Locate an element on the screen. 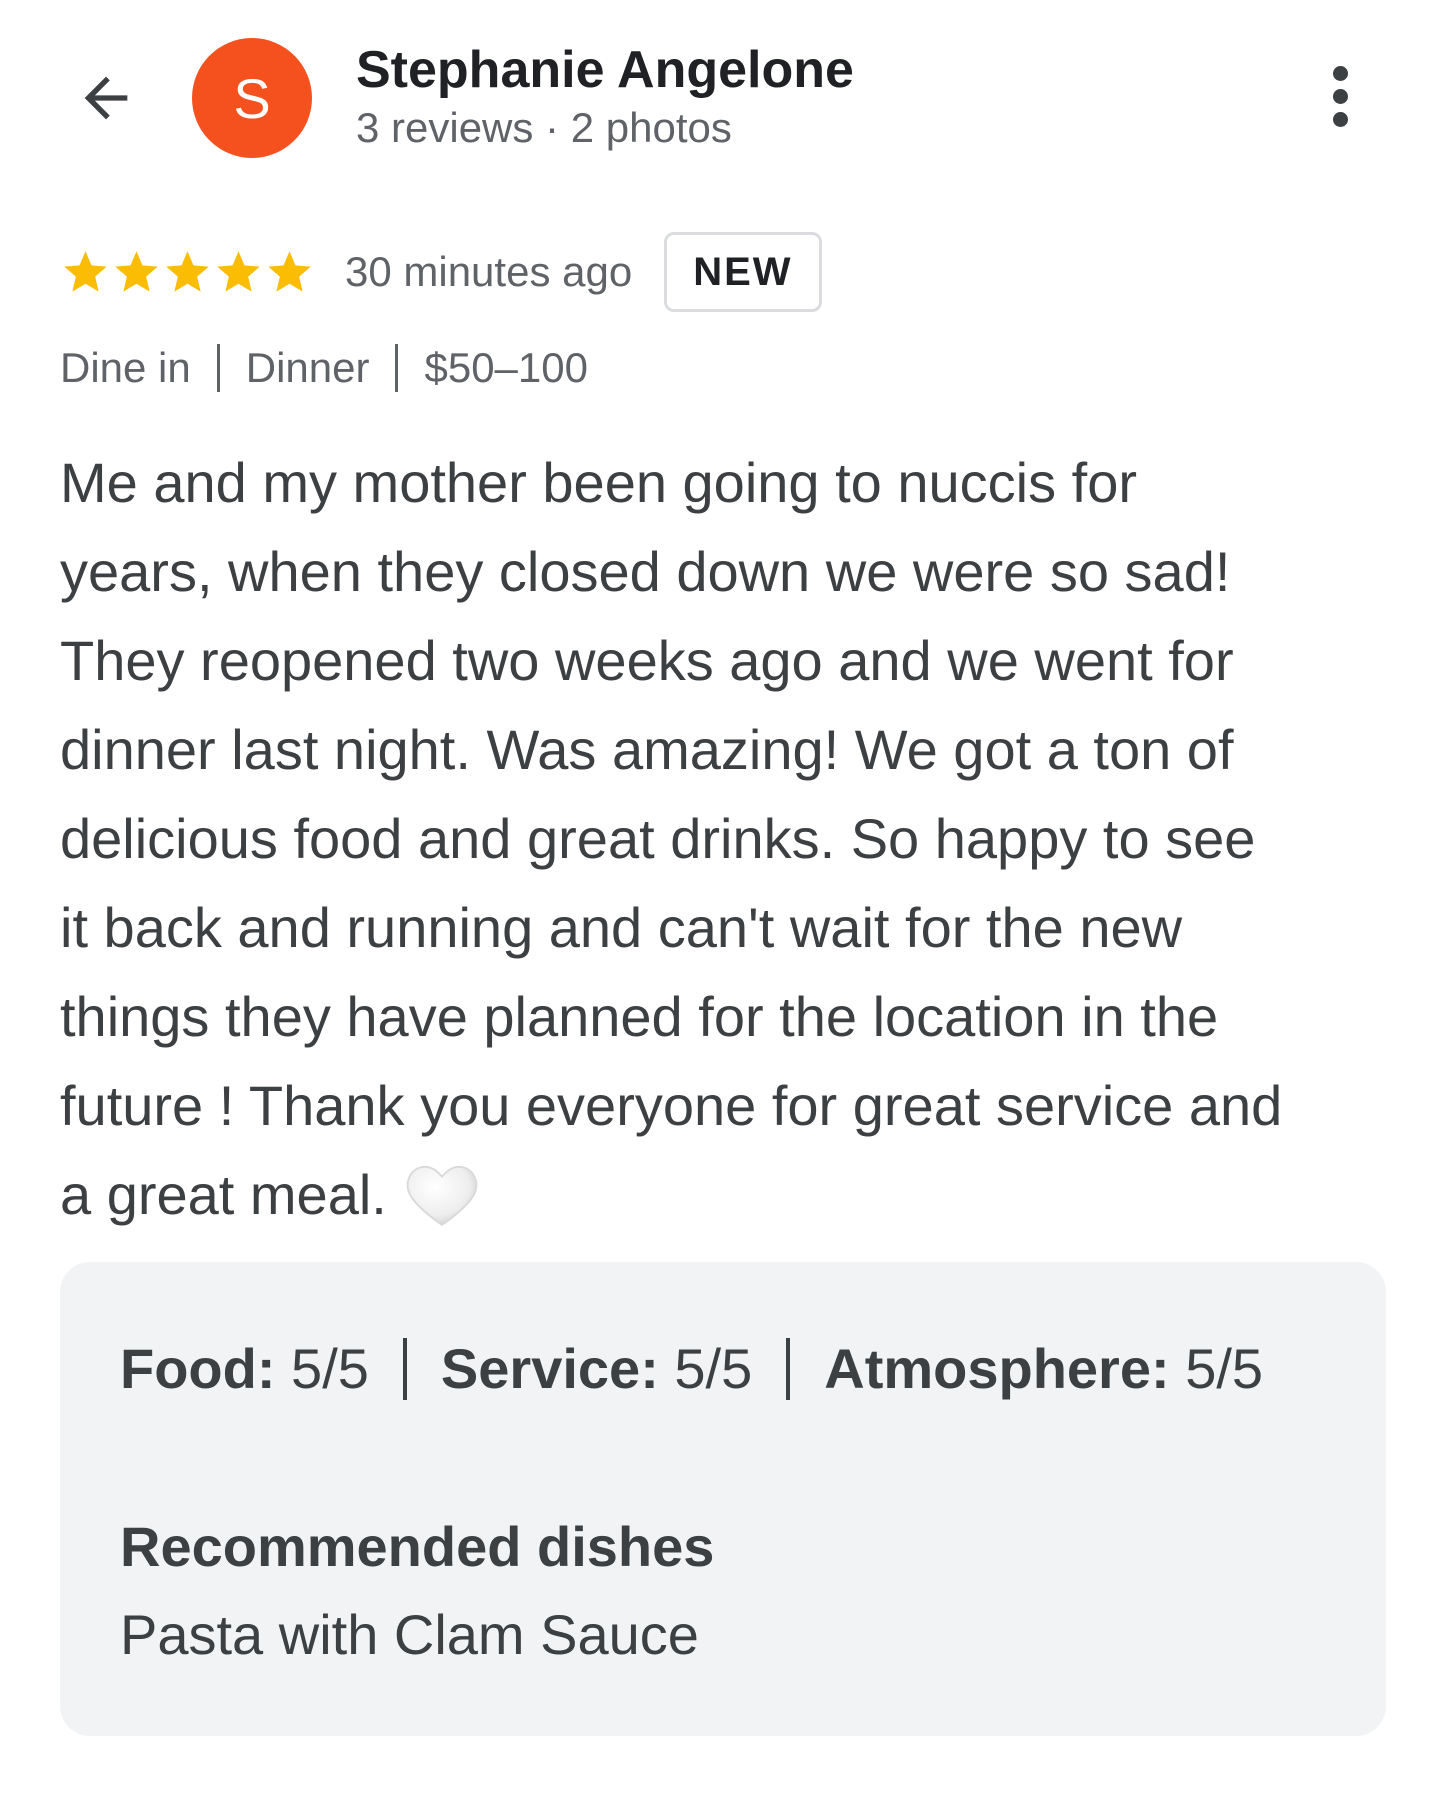  more-options-button is located at coordinates (1340, 96).